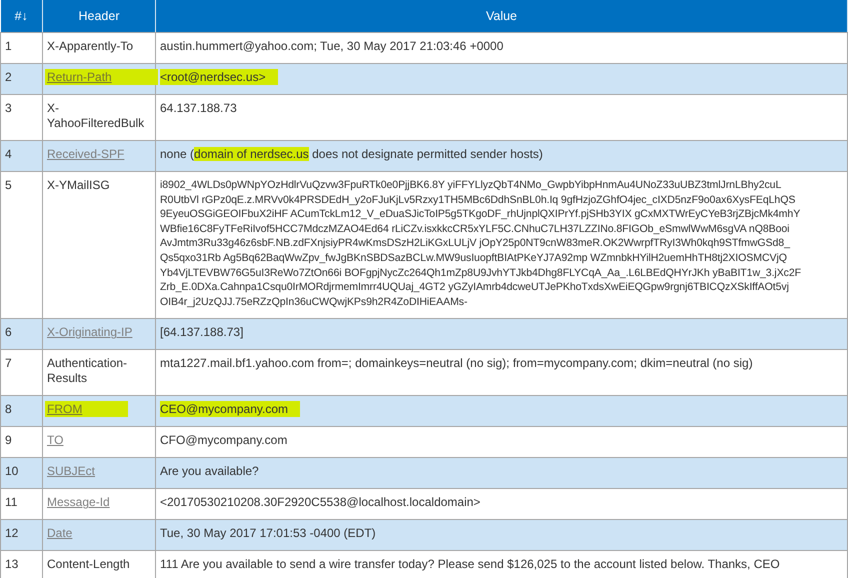 Image resolution: width=848 pixels, height=578 pixels. I want to click on header-name-link: Date, so click(59, 533).